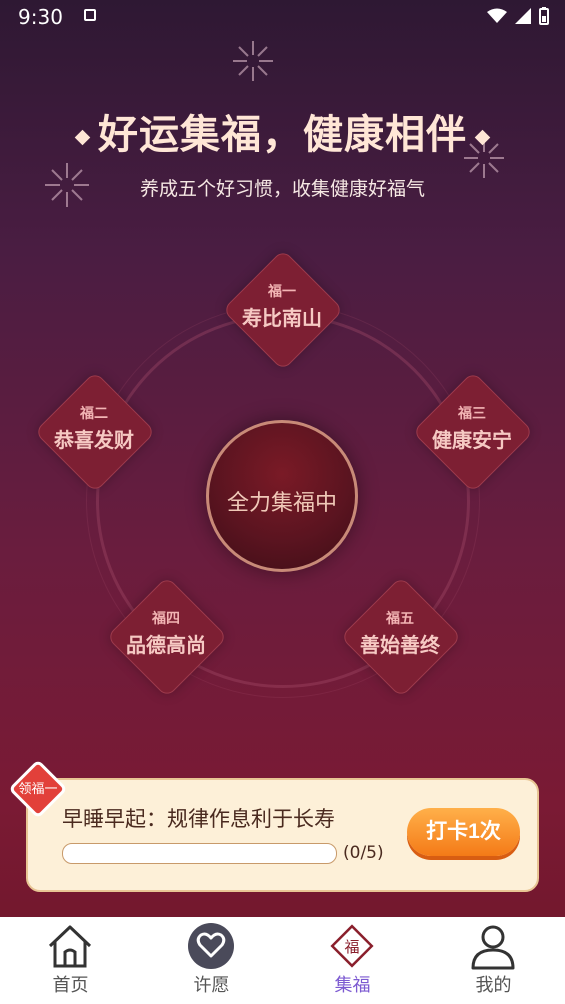  What do you see at coordinates (352, 985) in the screenshot?
I see `tab-label: 集福` at bounding box center [352, 985].